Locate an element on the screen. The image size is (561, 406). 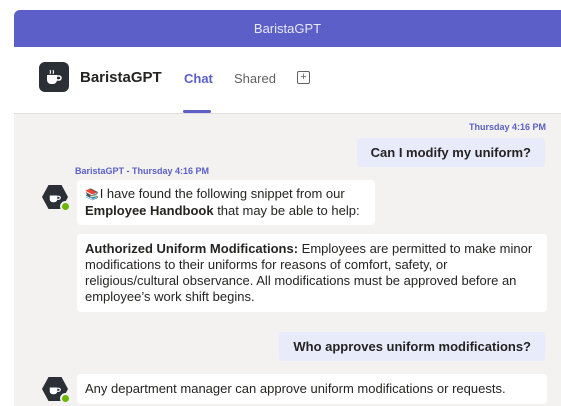
app-name: BaristaGPT is located at coordinates (121, 77).